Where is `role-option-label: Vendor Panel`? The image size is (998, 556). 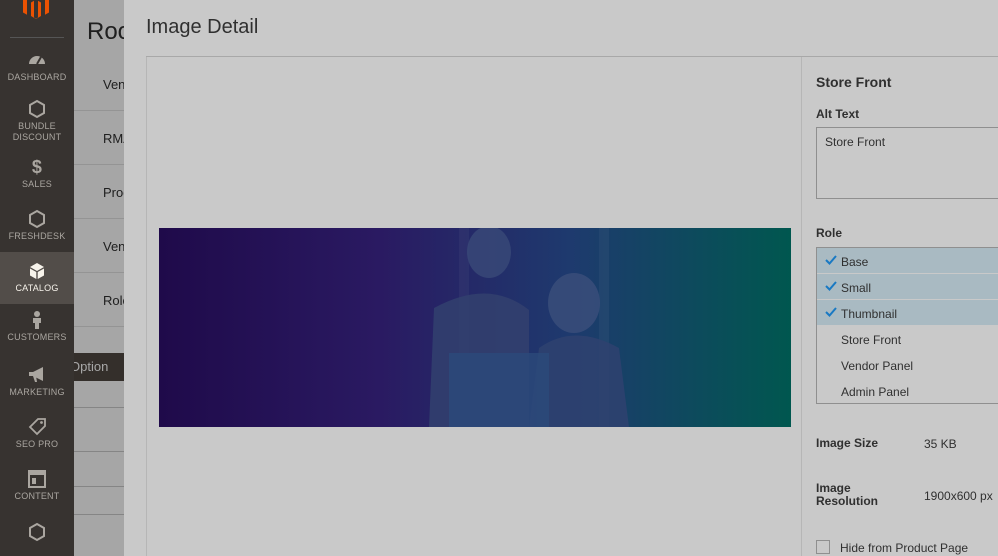
role-option-label: Vendor Panel is located at coordinates (877, 366).